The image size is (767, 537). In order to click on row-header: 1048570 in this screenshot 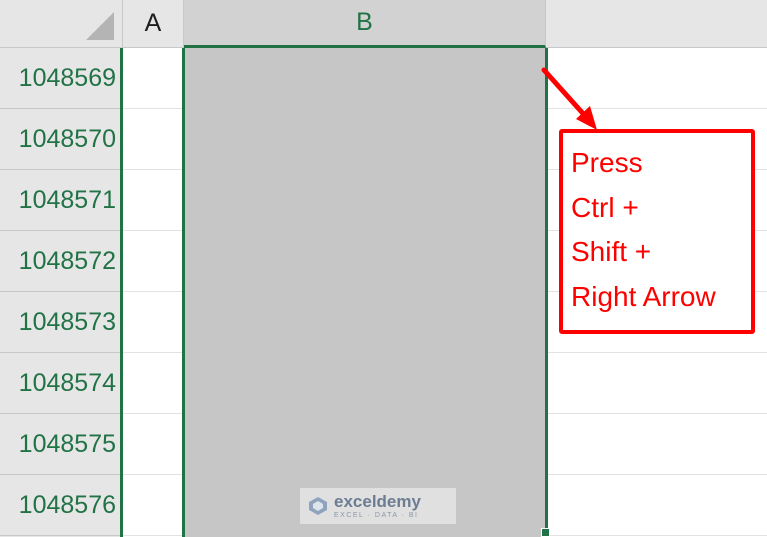, I will do `click(60, 139)`.